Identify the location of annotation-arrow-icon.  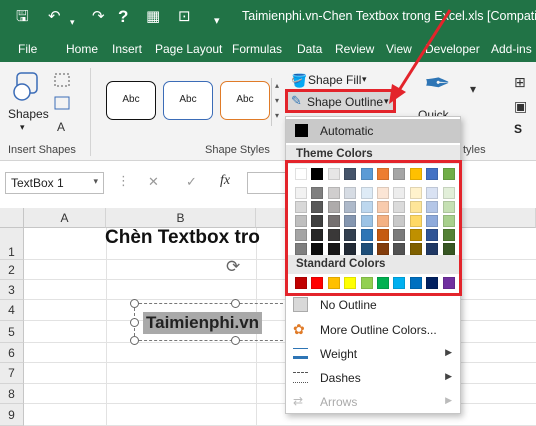
(420, 56).